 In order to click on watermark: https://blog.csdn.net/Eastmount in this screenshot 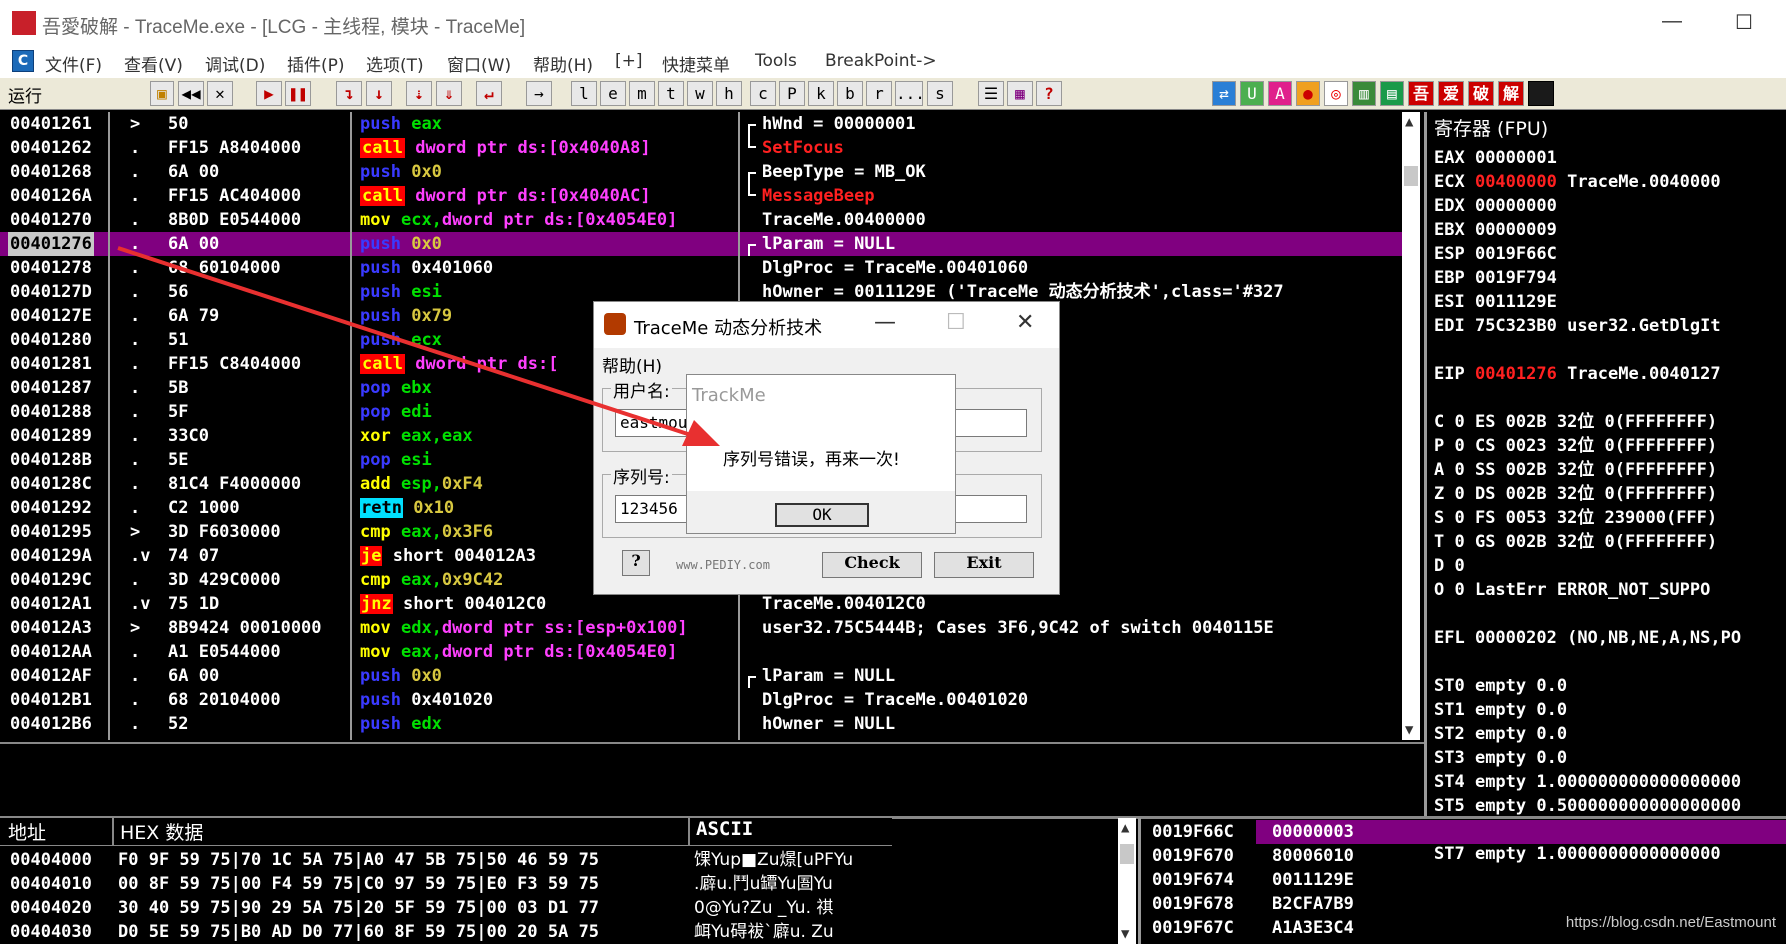, I will do `click(1670, 922)`.